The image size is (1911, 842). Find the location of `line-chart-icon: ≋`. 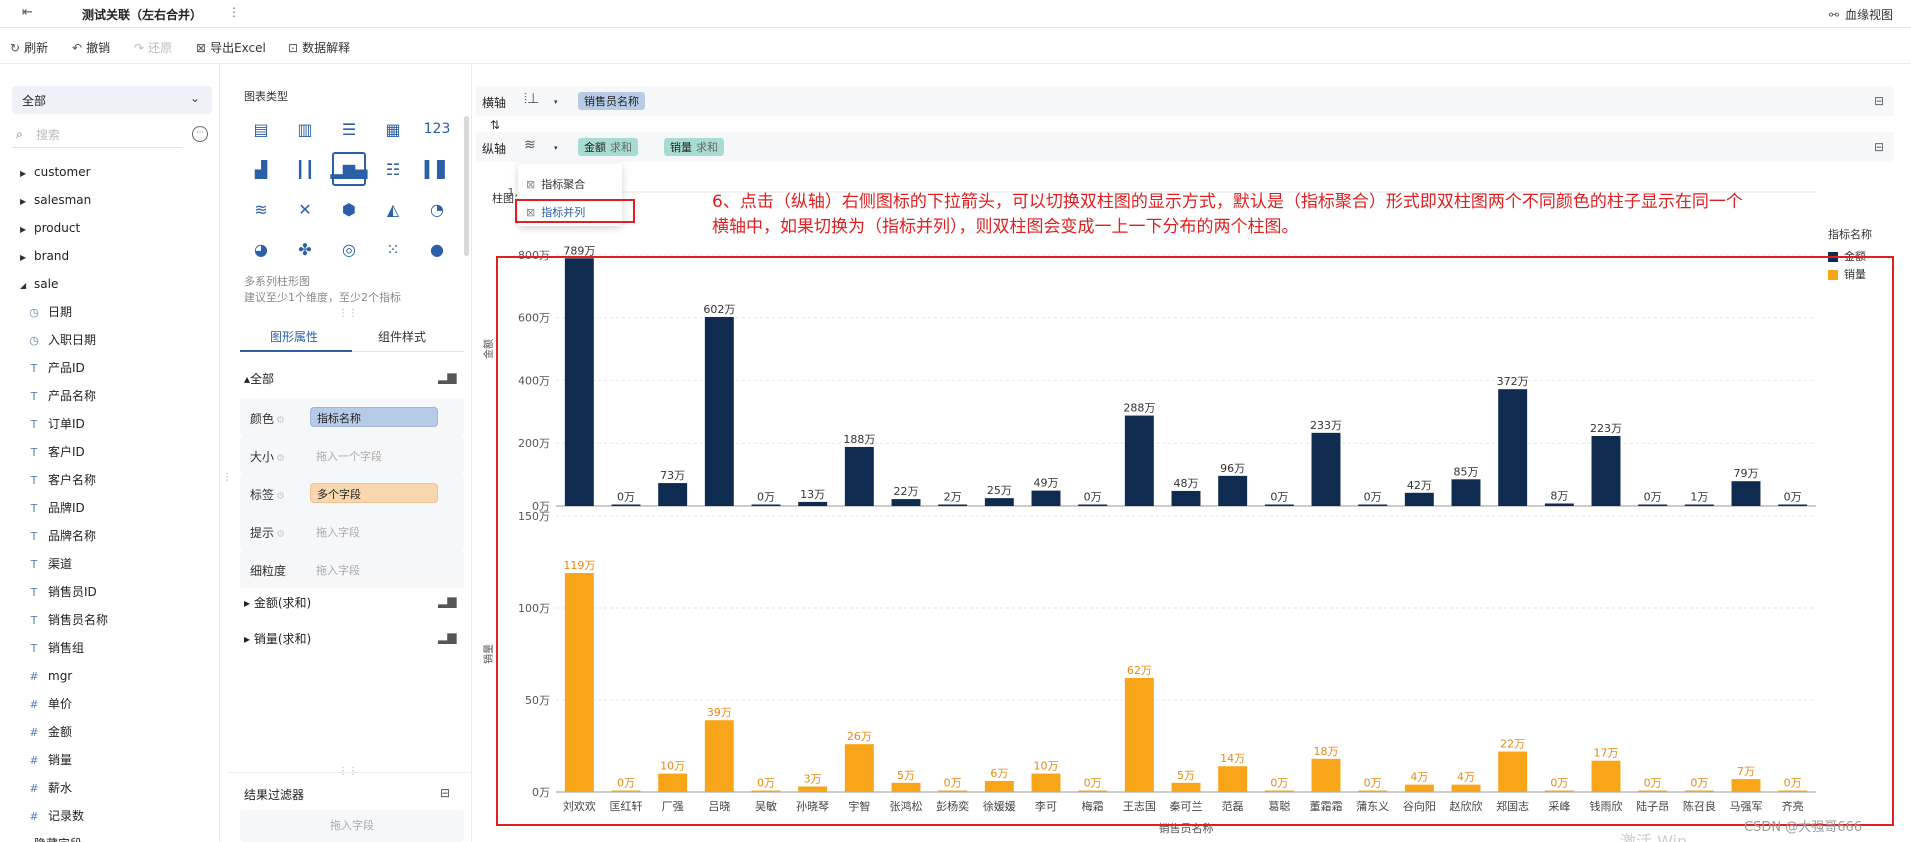

line-chart-icon: ≋ is located at coordinates (261, 209).